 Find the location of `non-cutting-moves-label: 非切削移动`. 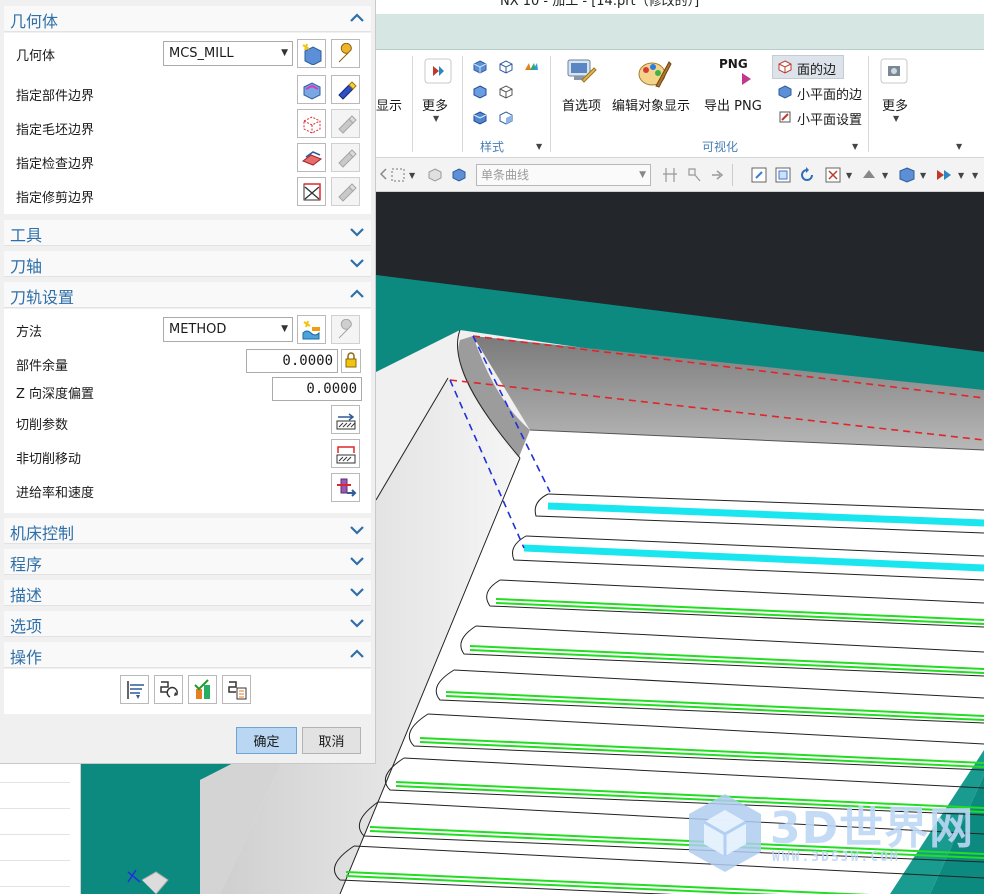

non-cutting-moves-label: 非切削移动 is located at coordinates (49, 459).